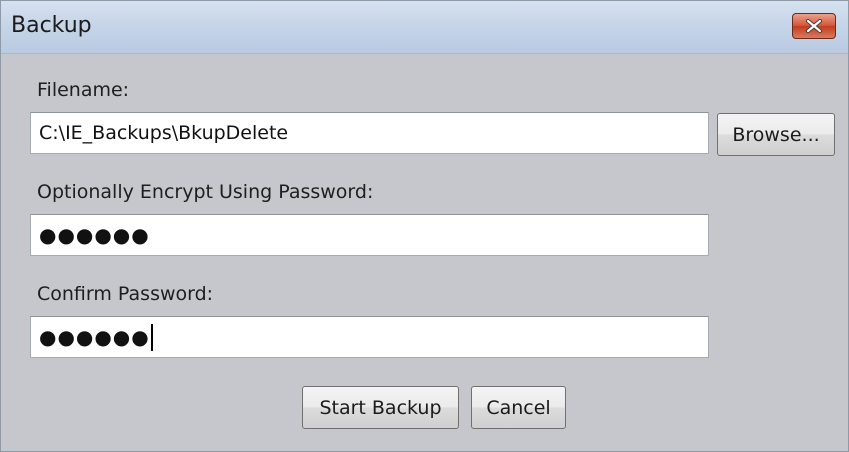  What do you see at coordinates (205, 192) in the screenshot?
I see `password-label: Optionally Encrypt Using Password:` at bounding box center [205, 192].